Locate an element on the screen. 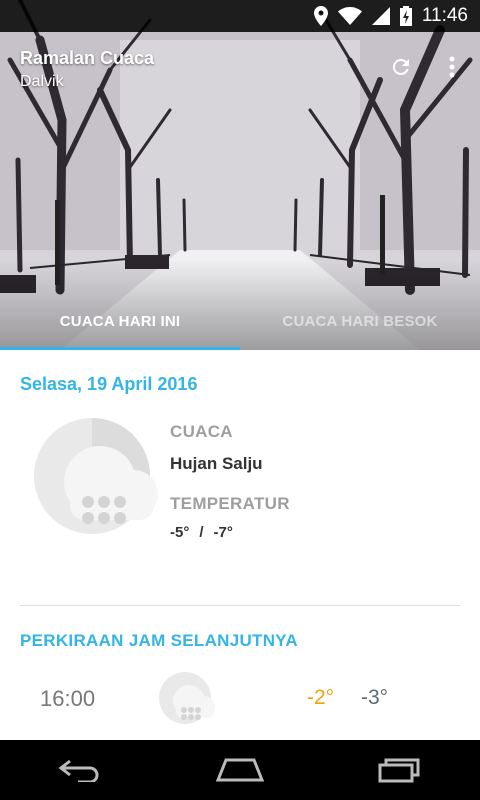  temp-low: -7° is located at coordinates (223, 532).